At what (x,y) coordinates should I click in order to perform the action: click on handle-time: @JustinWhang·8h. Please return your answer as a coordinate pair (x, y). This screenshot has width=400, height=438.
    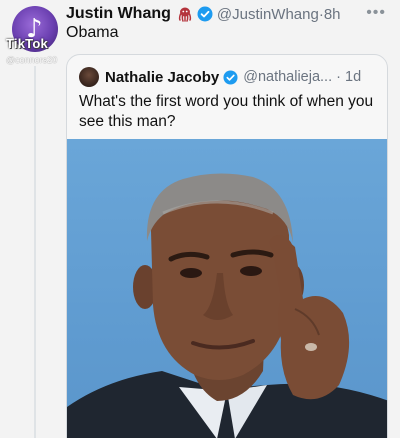
    Looking at the image, I should click on (279, 14).